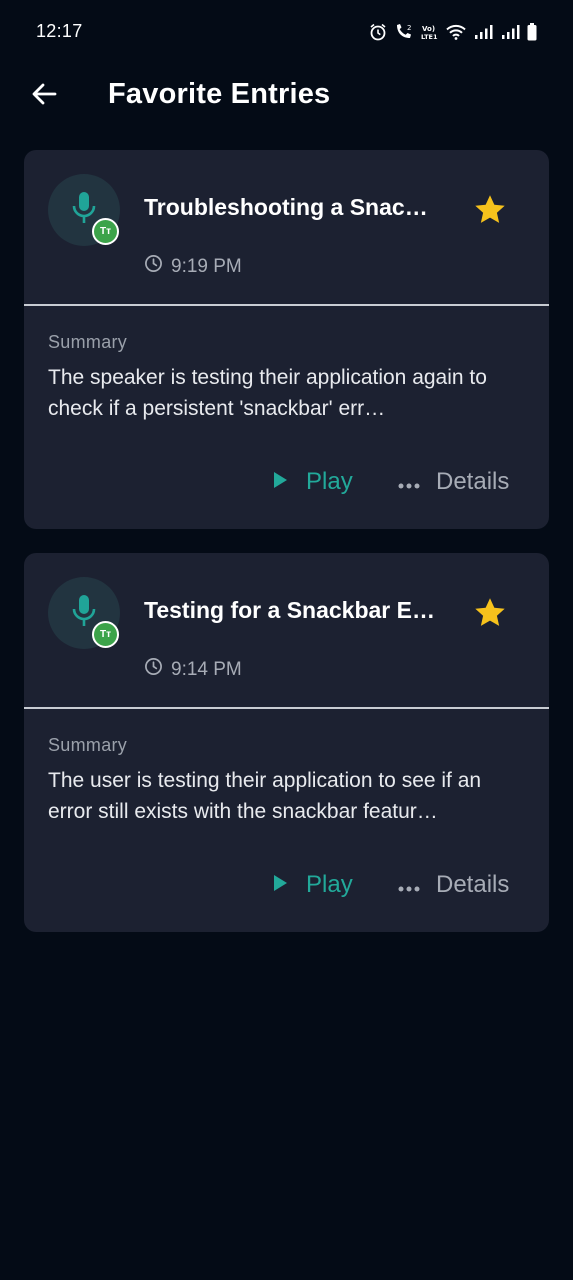 Image resolution: width=573 pixels, height=1280 pixels. I want to click on arrow-left-icon, so click(44, 96).